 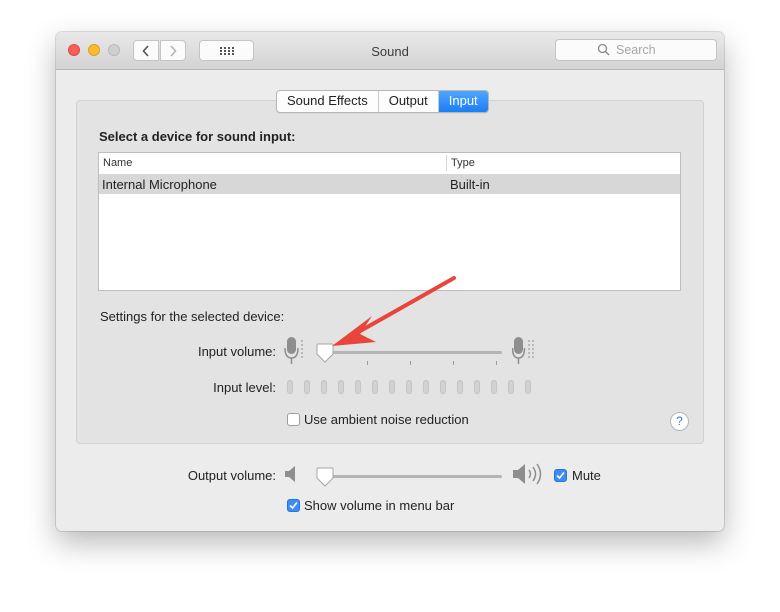 What do you see at coordinates (410, 355) in the screenshot?
I see `input-volume-slider` at bounding box center [410, 355].